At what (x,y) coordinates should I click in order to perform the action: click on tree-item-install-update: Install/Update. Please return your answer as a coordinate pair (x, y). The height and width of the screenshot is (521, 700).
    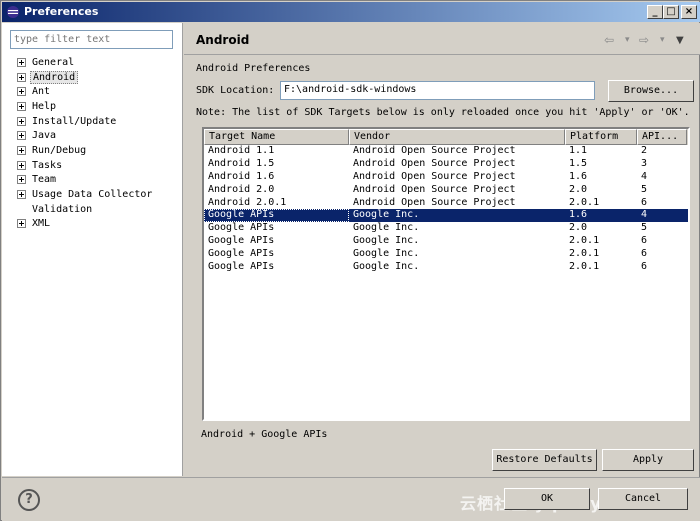
    Looking at the image, I should click on (85, 121).